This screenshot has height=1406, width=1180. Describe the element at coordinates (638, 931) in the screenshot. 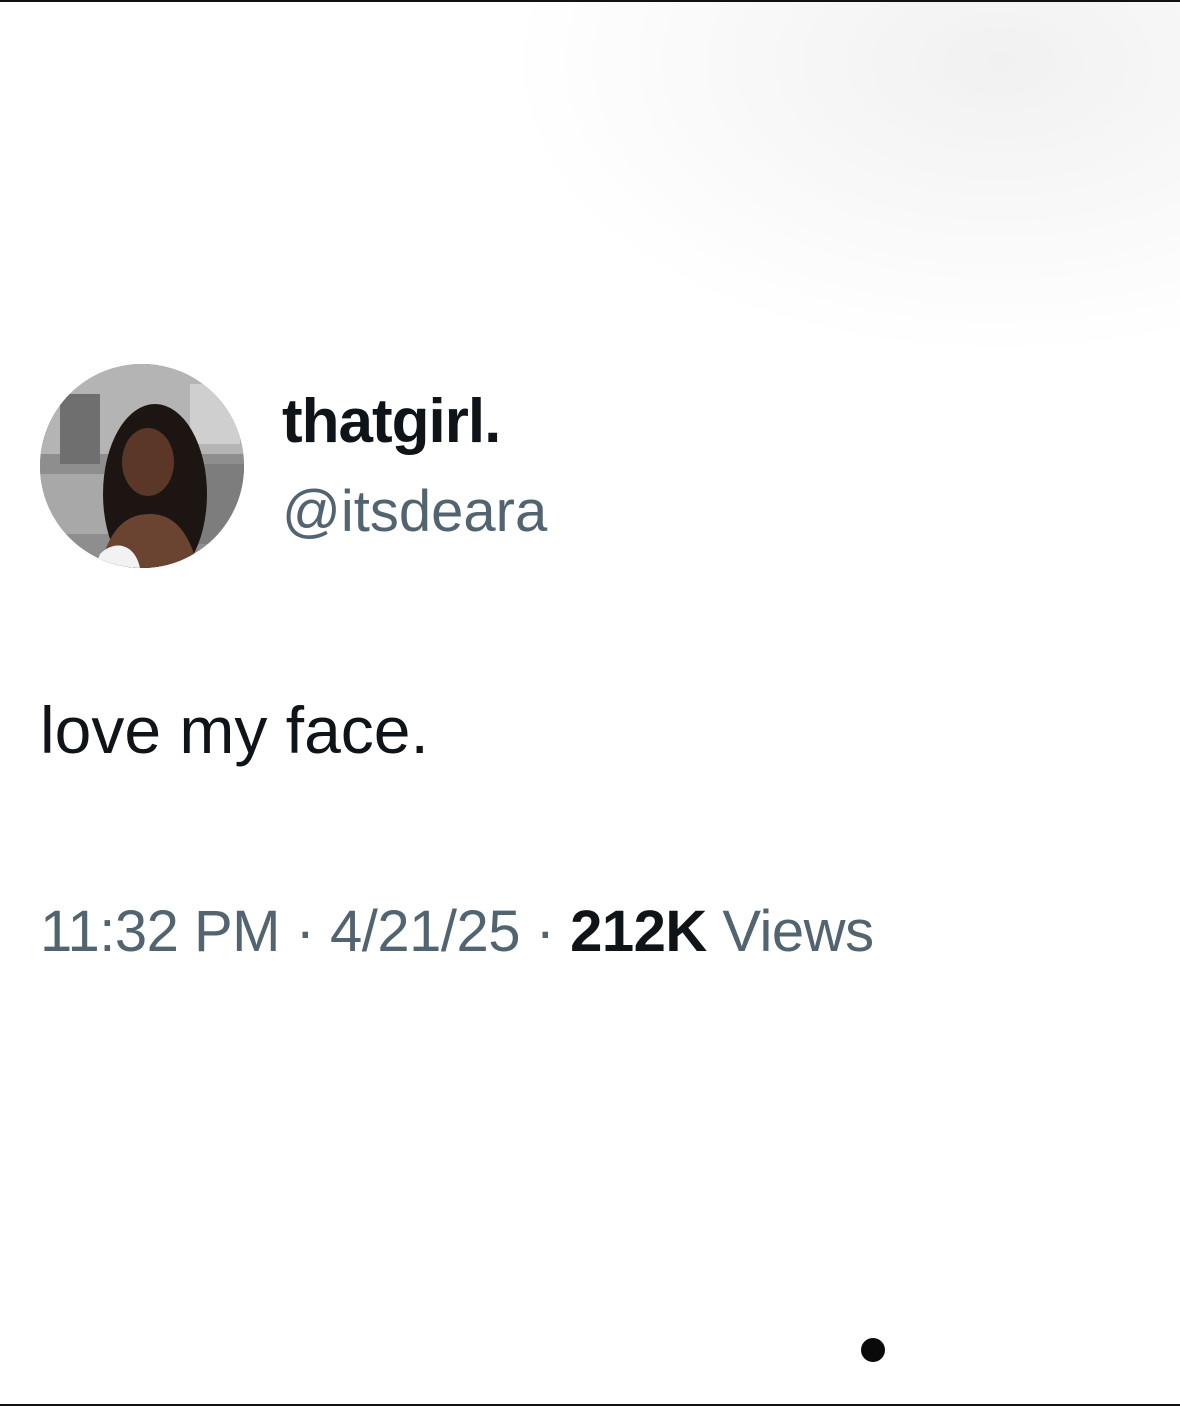

I see `views-count: 212K` at that location.